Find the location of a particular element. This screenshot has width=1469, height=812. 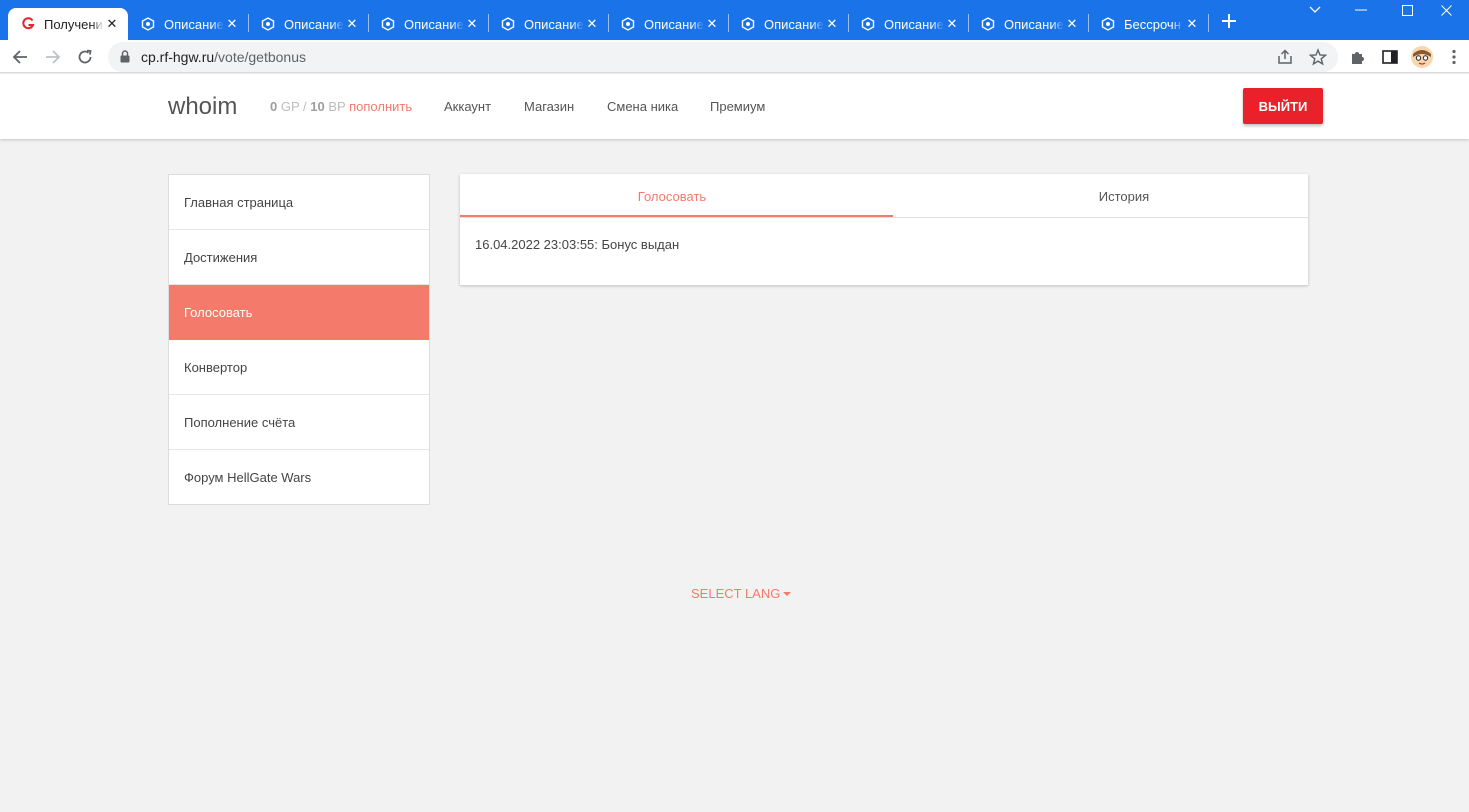

bookmark-star-icon is located at coordinates (1318, 57).